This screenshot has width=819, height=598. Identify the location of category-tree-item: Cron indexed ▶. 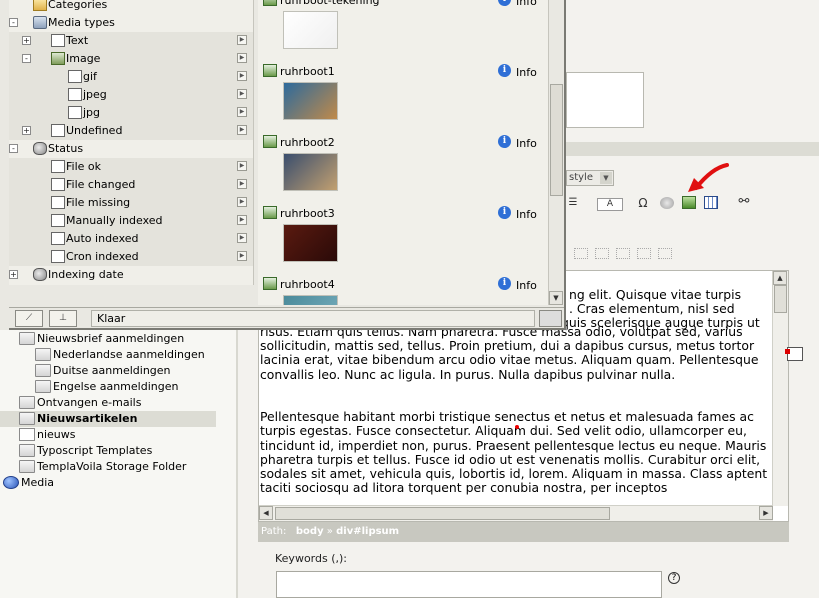
(131, 257).